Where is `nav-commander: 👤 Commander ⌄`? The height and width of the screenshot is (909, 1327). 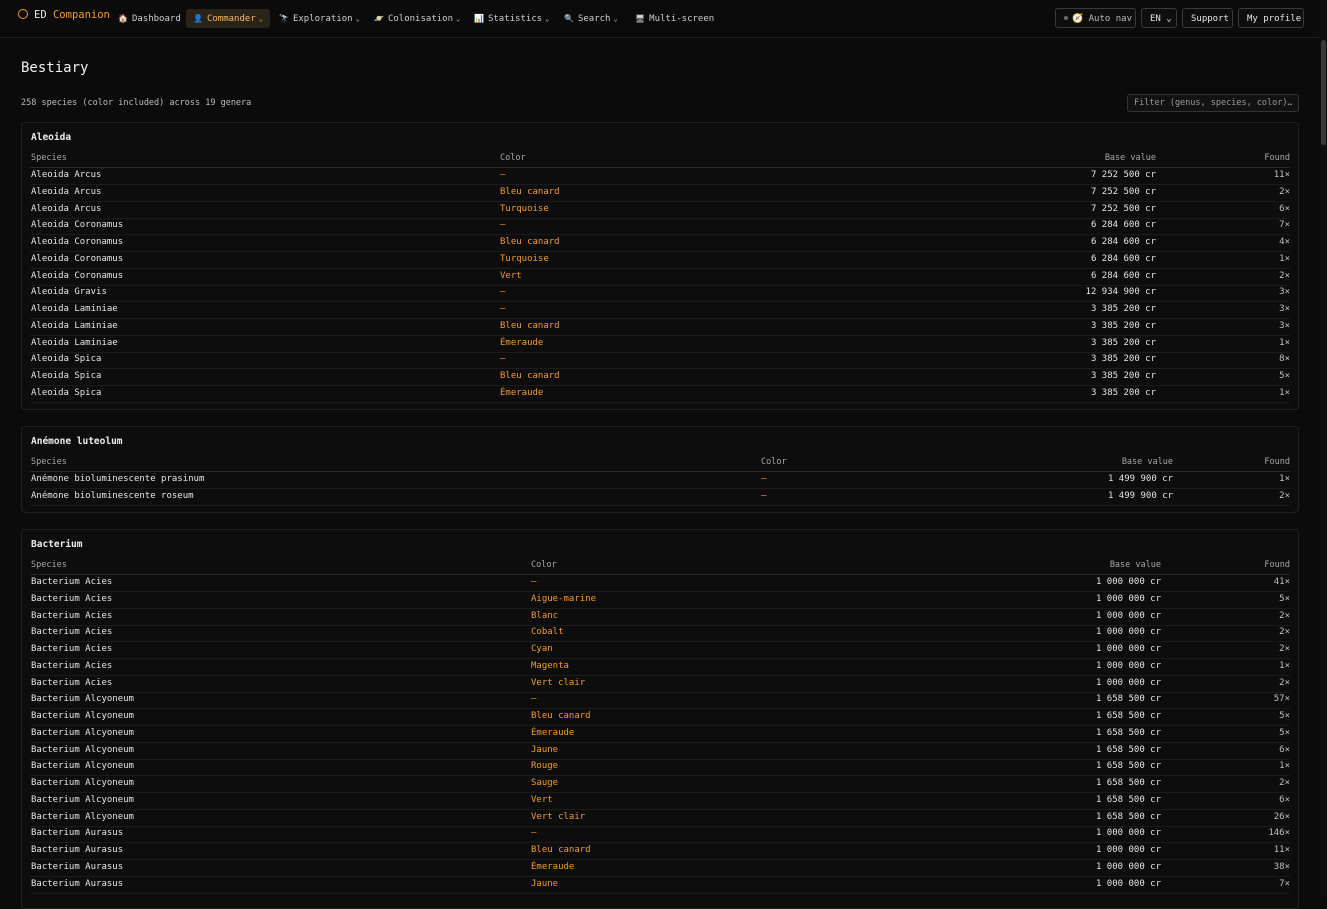 nav-commander: 👤 Commander ⌄ is located at coordinates (228, 18).